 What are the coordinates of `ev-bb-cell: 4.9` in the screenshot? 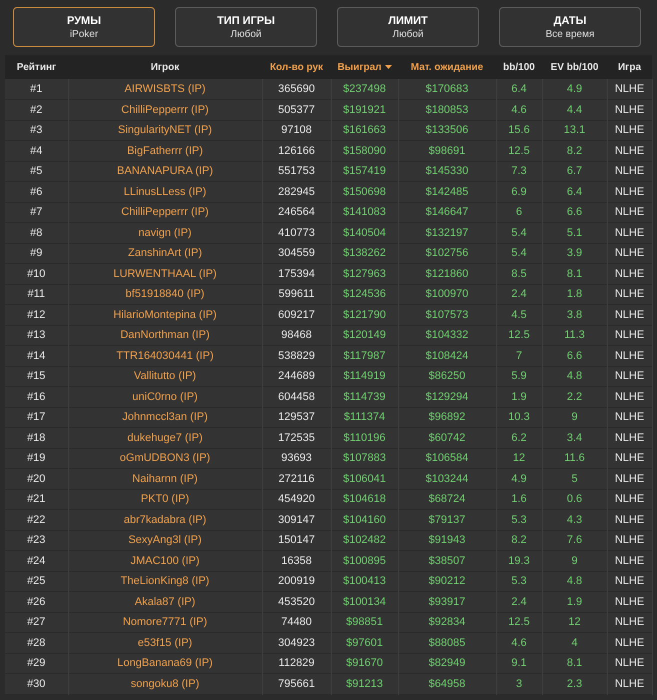 It's located at (574, 88).